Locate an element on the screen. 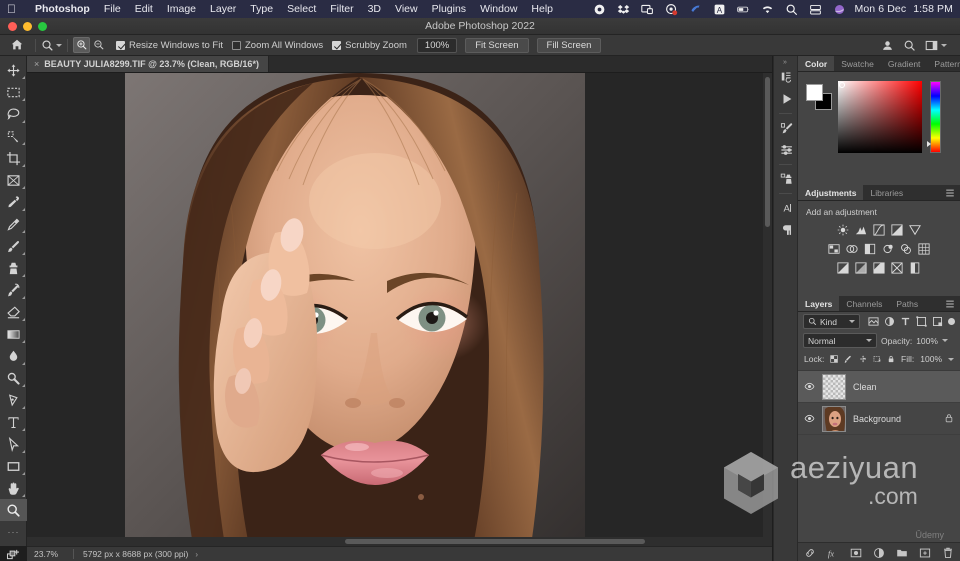  eraser-tool is located at coordinates (13, 312).